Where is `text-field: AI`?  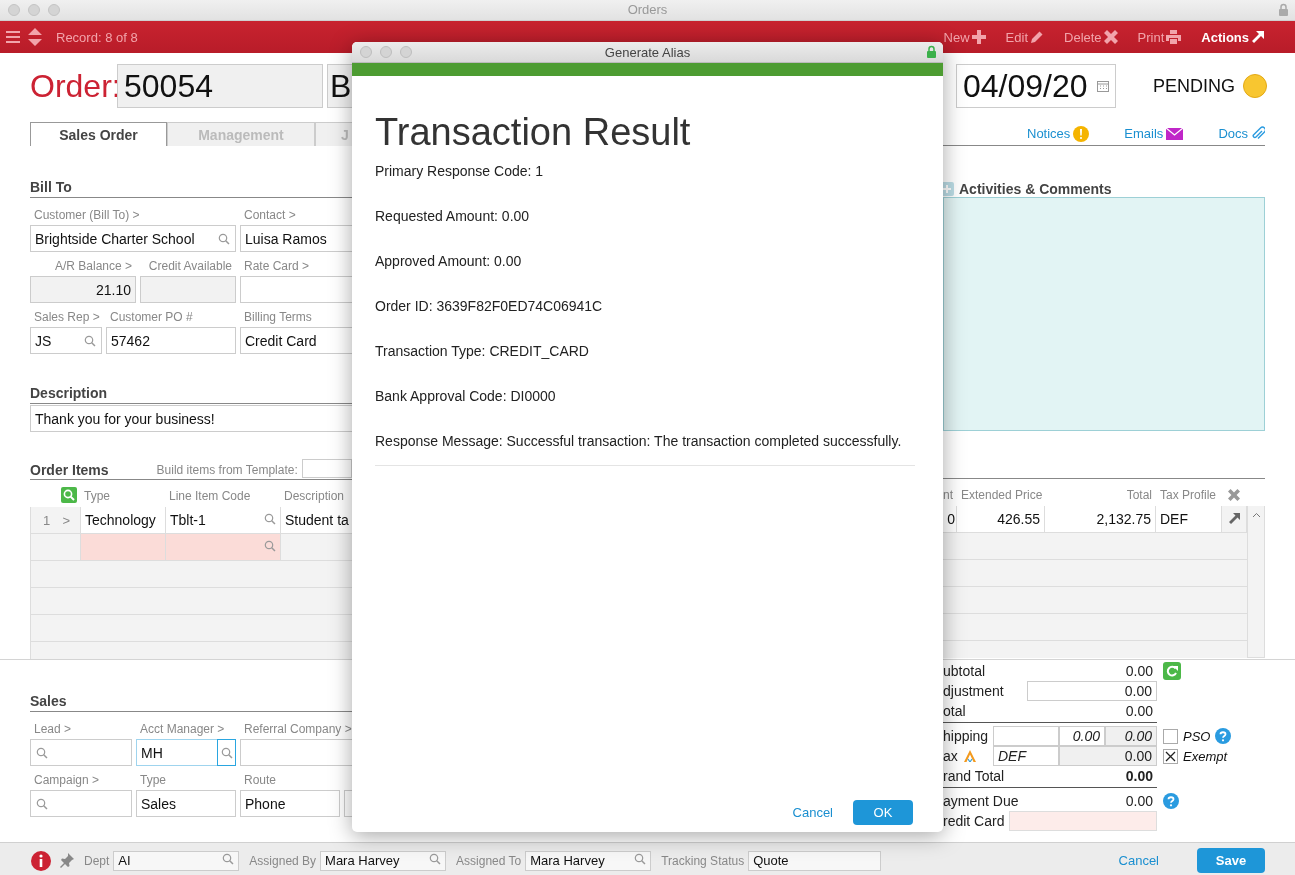
text-field: AI is located at coordinates (176, 860).